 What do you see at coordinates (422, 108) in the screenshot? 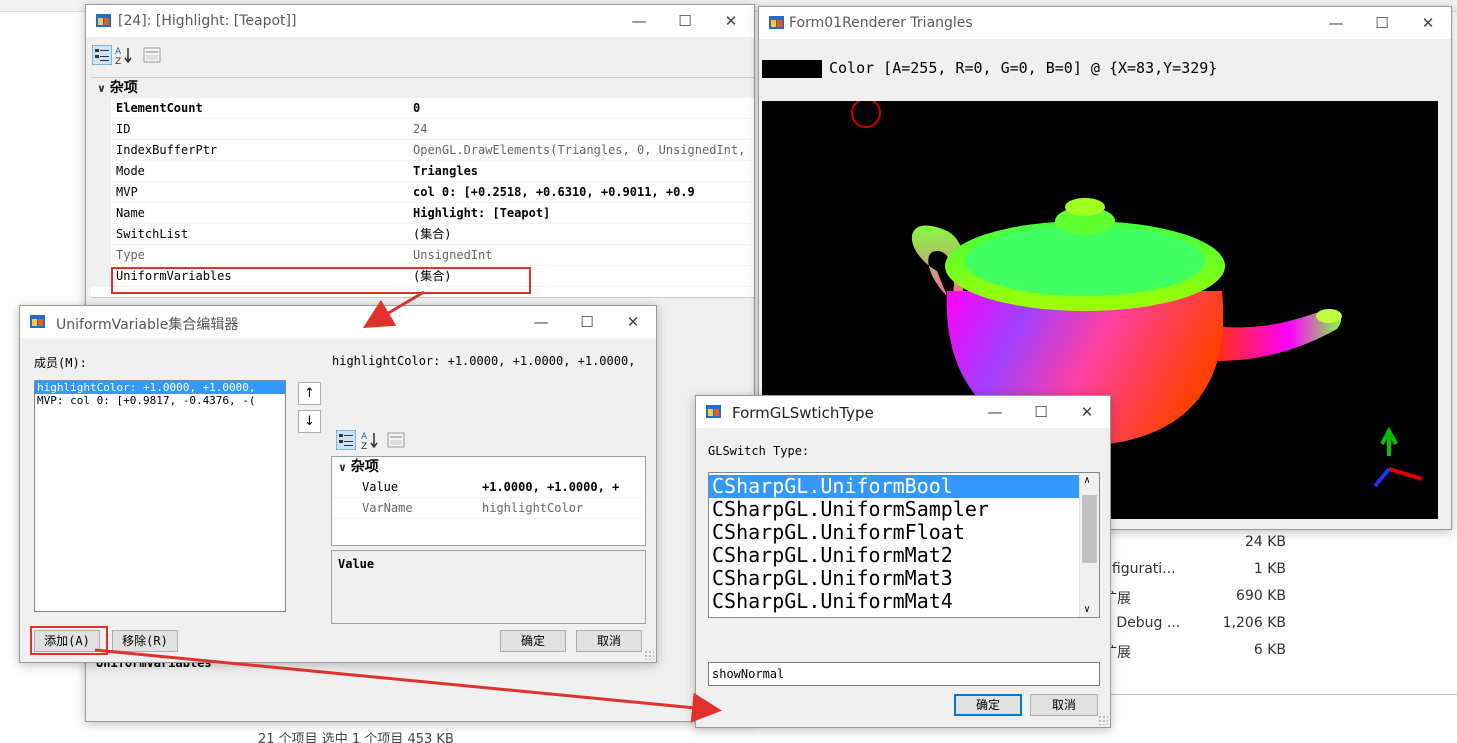
I see `property-row: ElementCount 0` at bounding box center [422, 108].